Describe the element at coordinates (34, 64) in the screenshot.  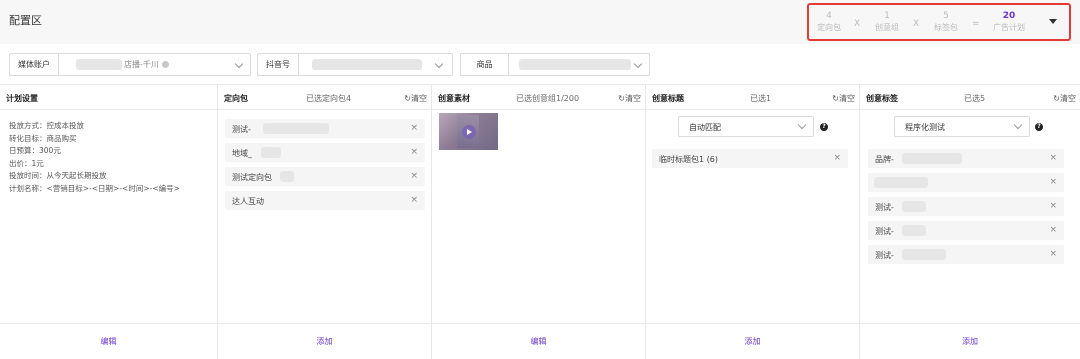
I see `media-account-label: 媒体账户` at that location.